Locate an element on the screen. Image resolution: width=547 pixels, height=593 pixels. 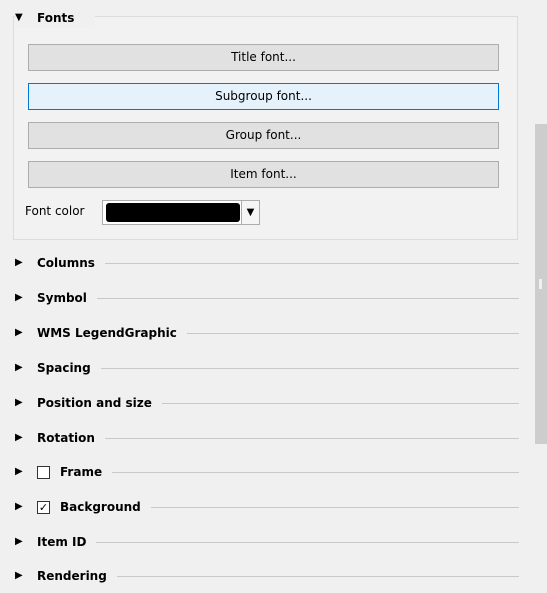
section-columns: ▶ Columns is located at coordinates (267, 263).